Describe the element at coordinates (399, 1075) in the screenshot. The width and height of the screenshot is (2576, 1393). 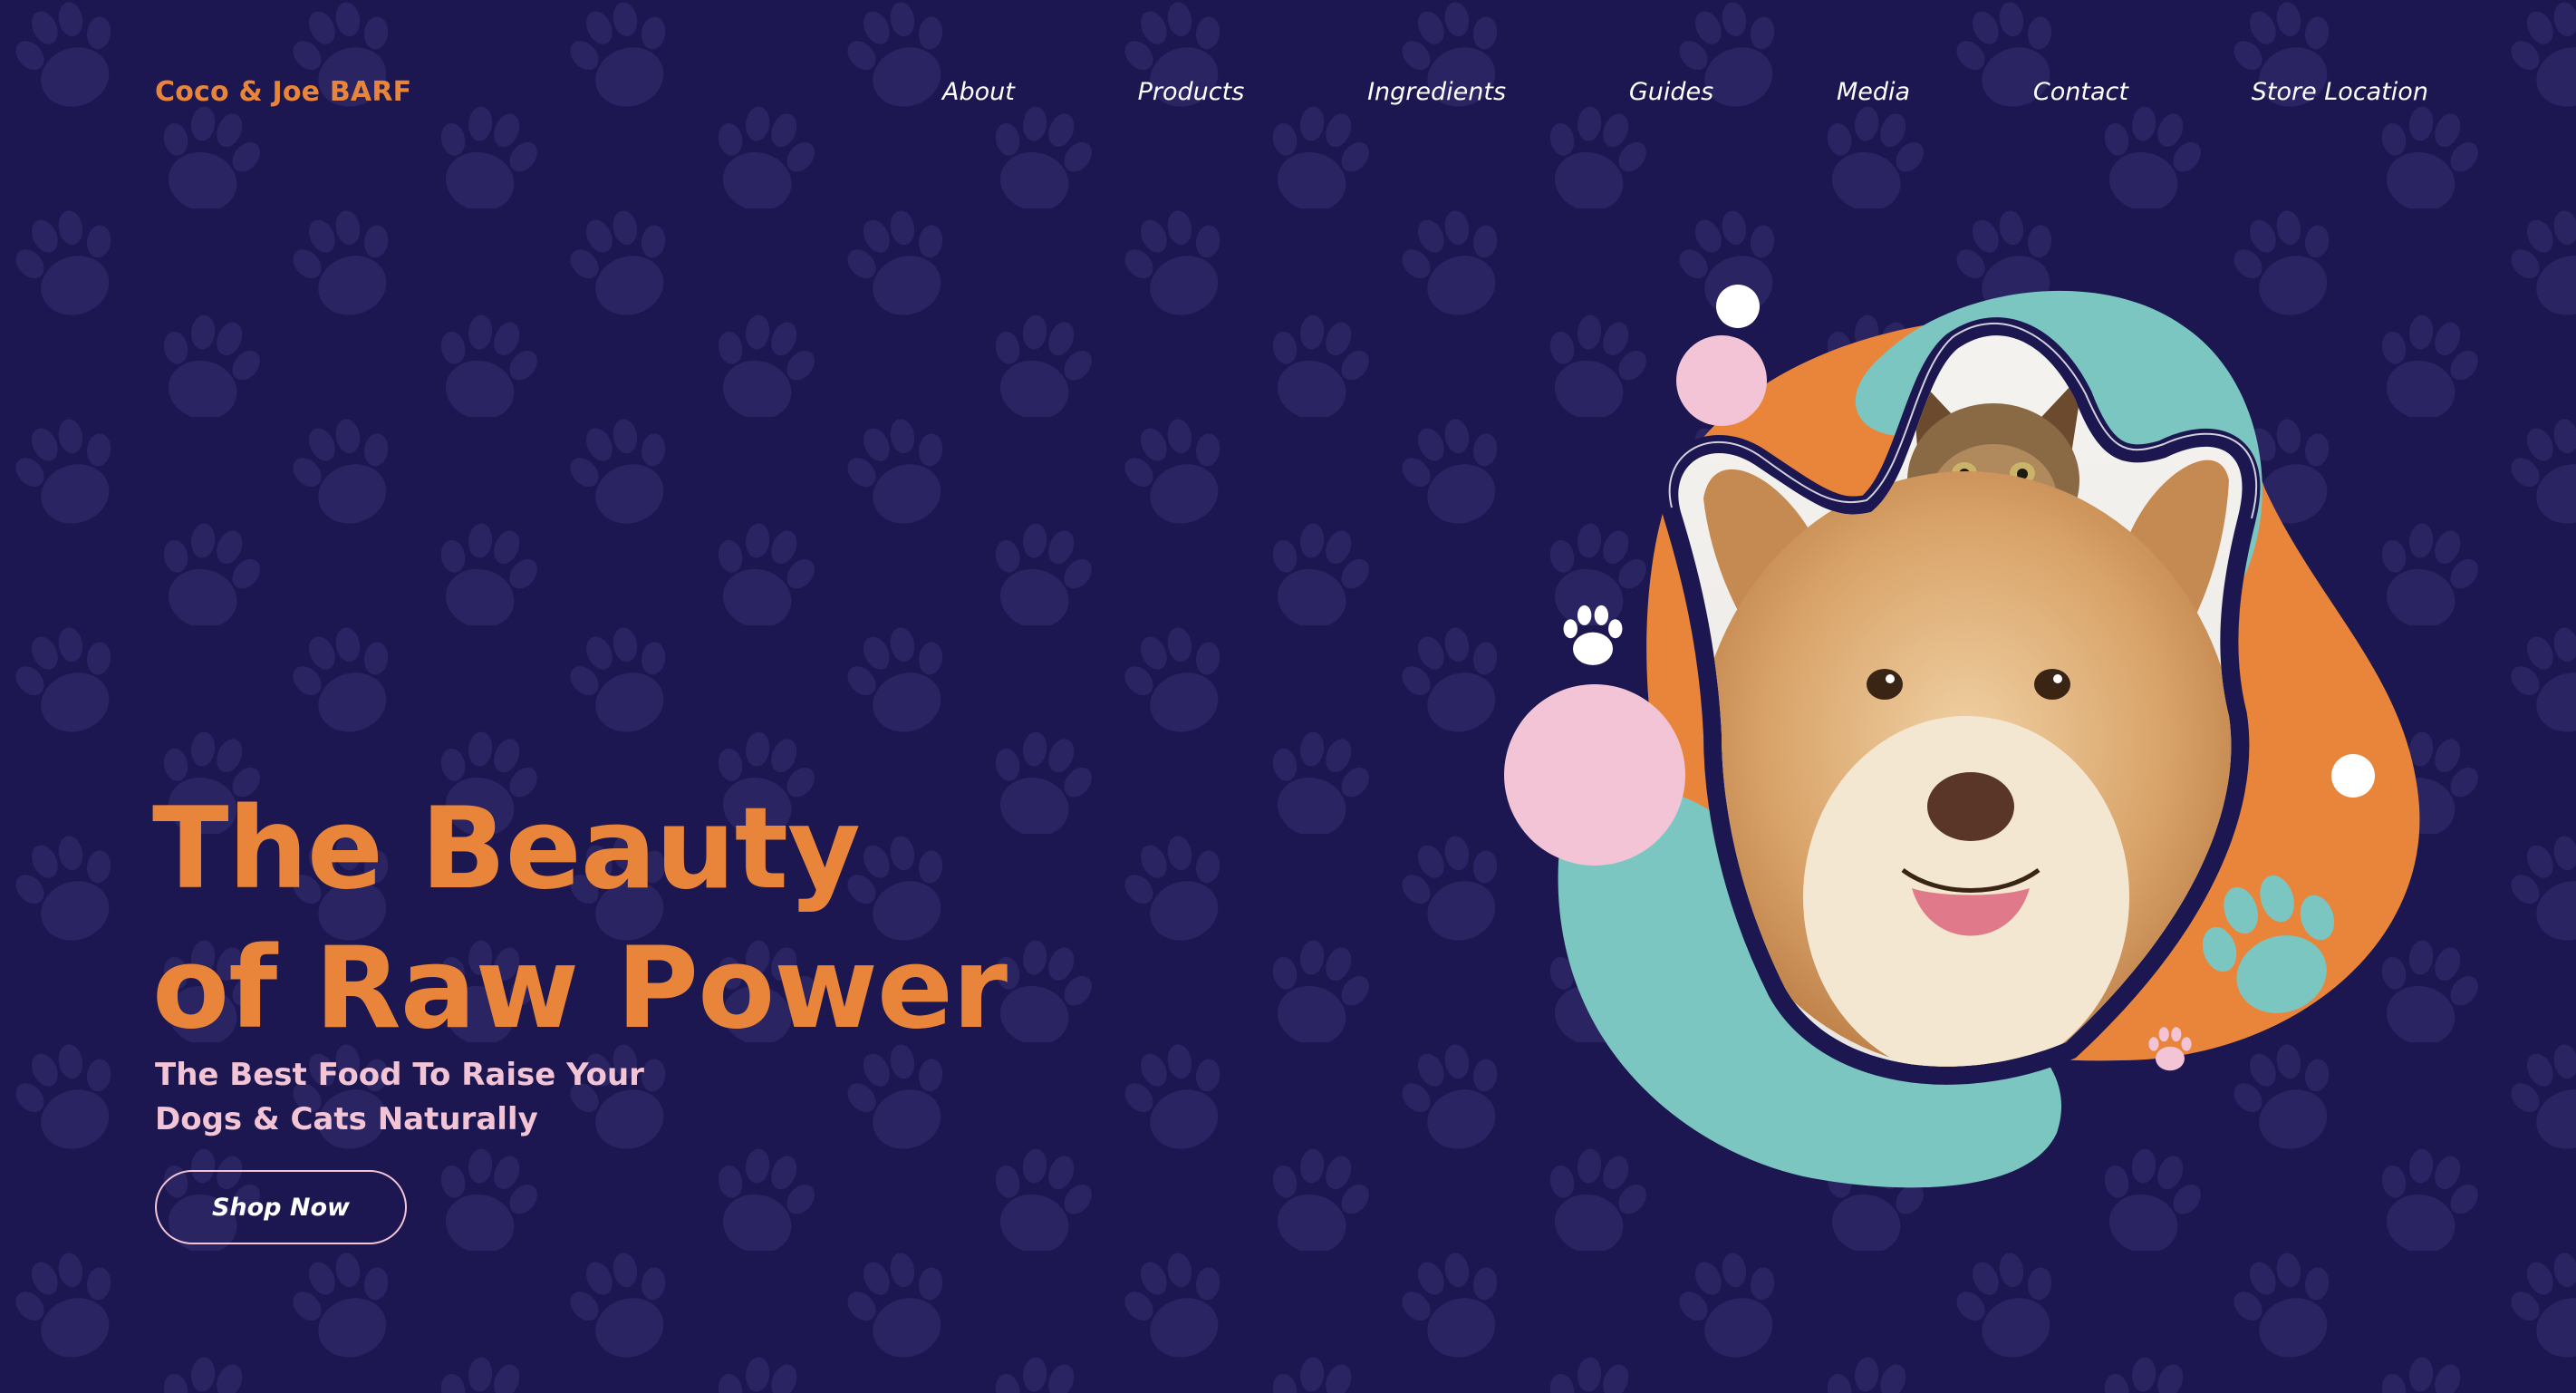
I see `hero-subtitle-line-1: The Best Food To Raise Your` at that location.